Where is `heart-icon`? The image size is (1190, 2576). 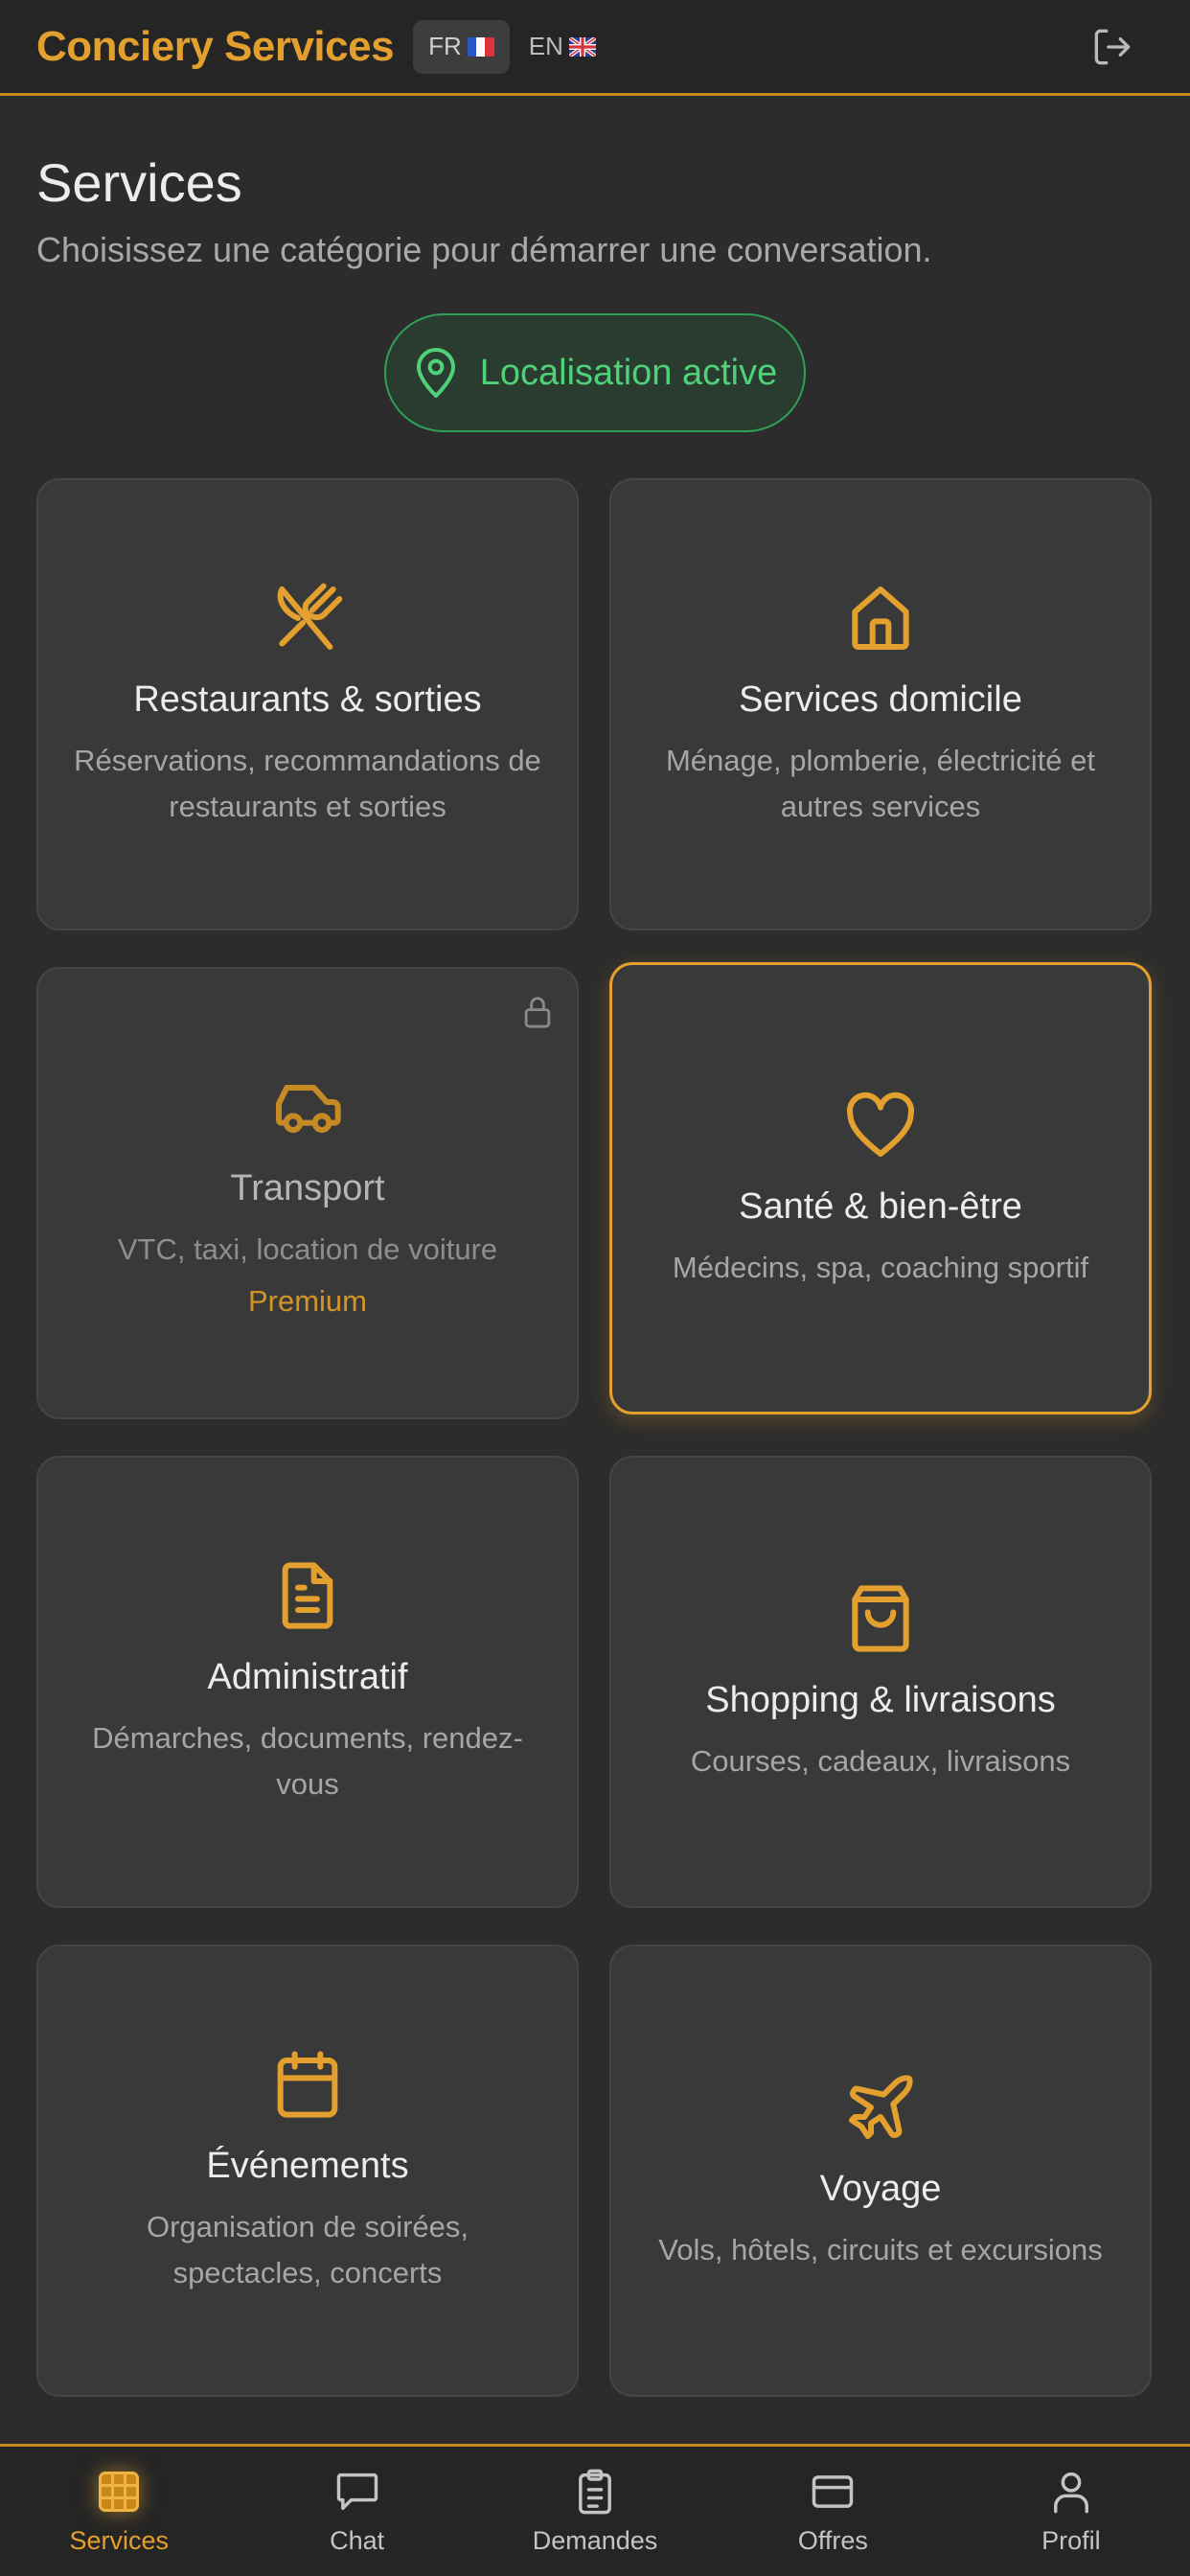
heart-icon is located at coordinates (881, 1124).